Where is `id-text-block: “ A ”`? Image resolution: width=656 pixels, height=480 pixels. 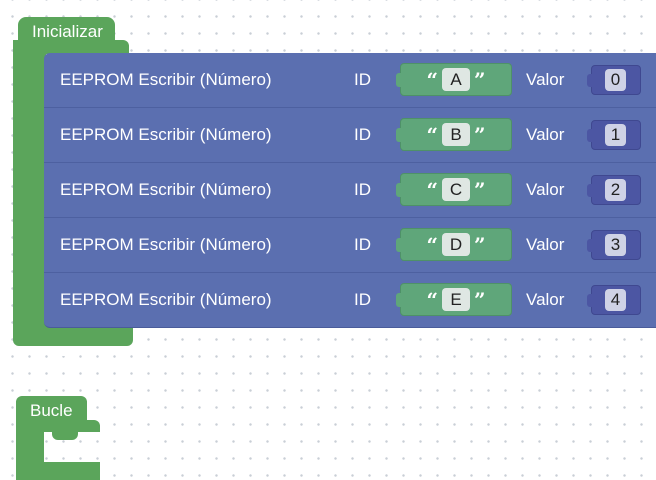 id-text-block: “ A ” is located at coordinates (454, 79).